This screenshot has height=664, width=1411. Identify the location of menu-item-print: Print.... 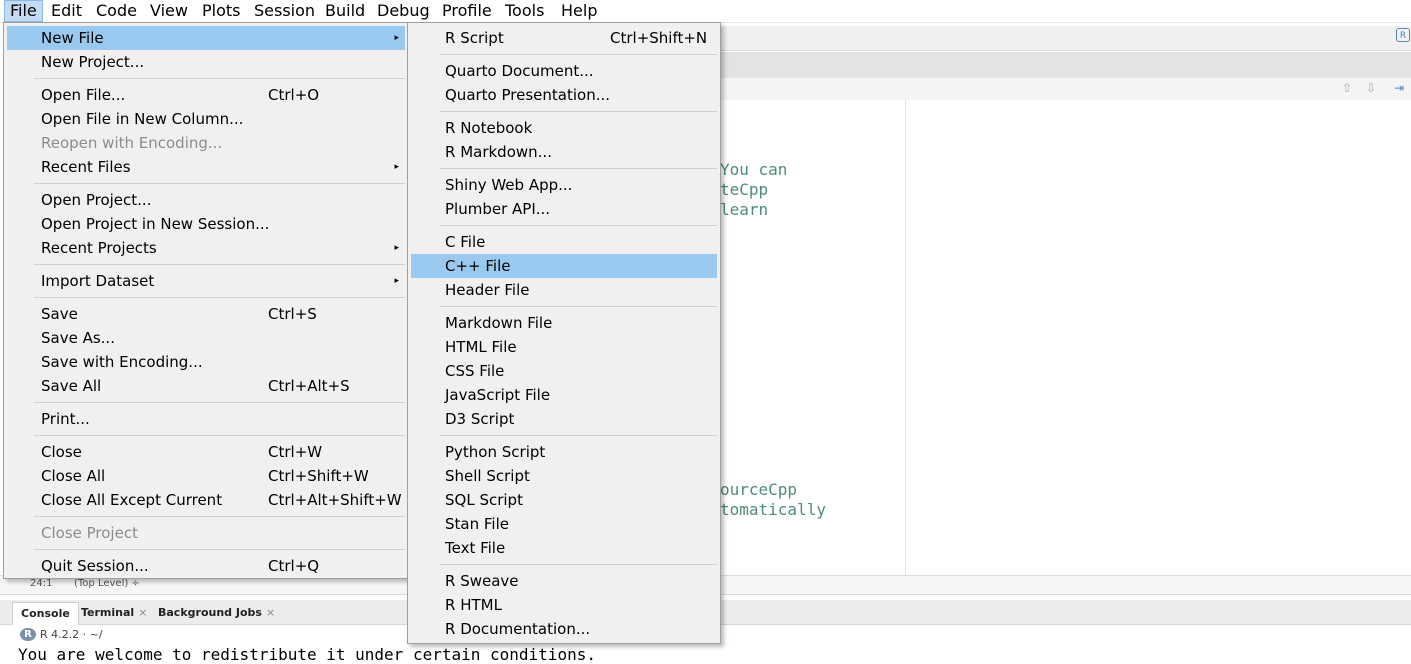
(206, 419).